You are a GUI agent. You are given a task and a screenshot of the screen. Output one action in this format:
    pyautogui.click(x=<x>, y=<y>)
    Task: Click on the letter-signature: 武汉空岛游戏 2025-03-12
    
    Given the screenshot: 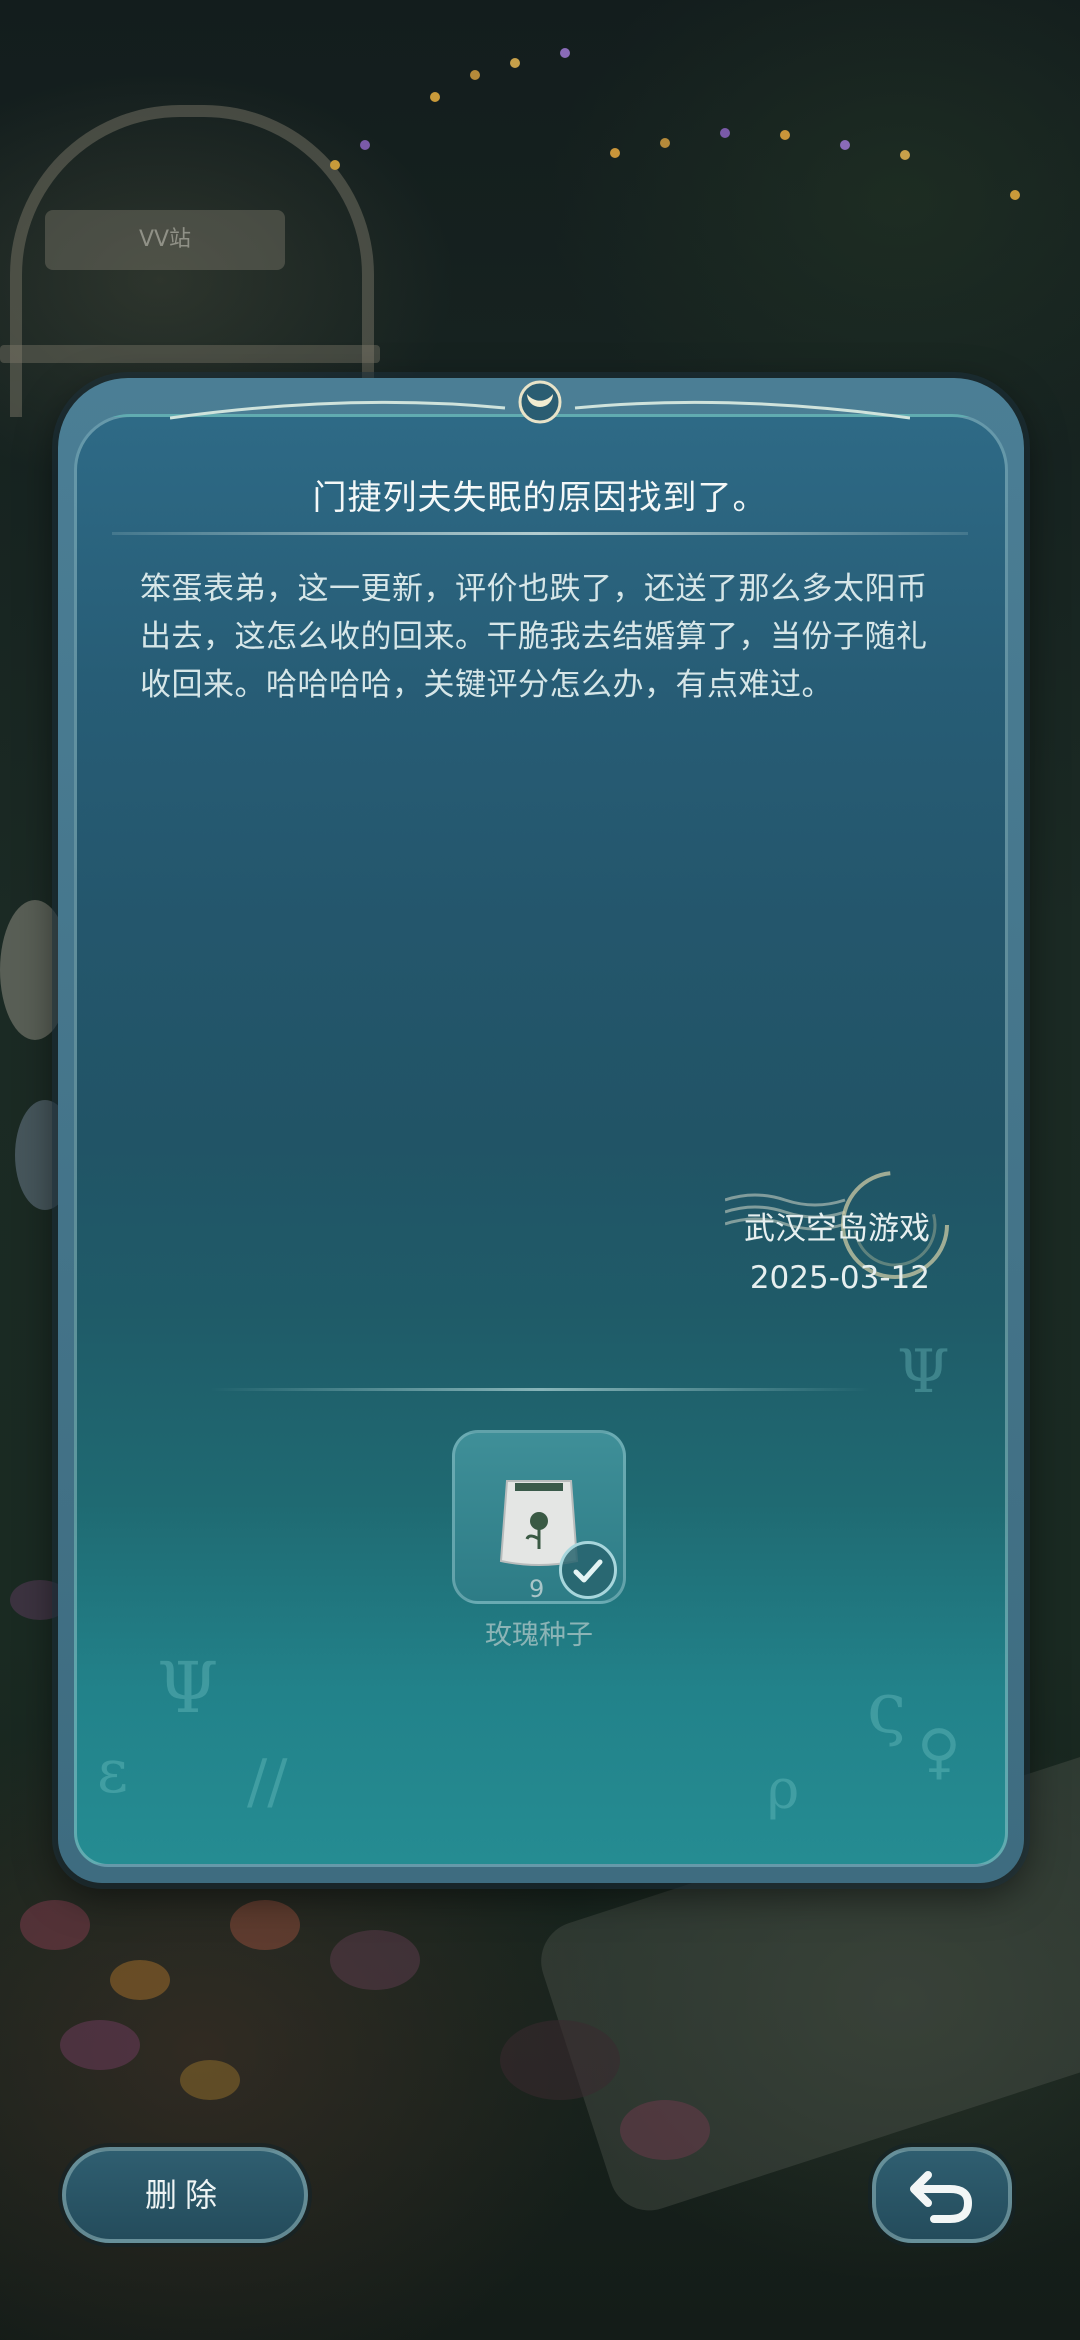 What is the action you would take?
    pyautogui.click(x=837, y=1254)
    